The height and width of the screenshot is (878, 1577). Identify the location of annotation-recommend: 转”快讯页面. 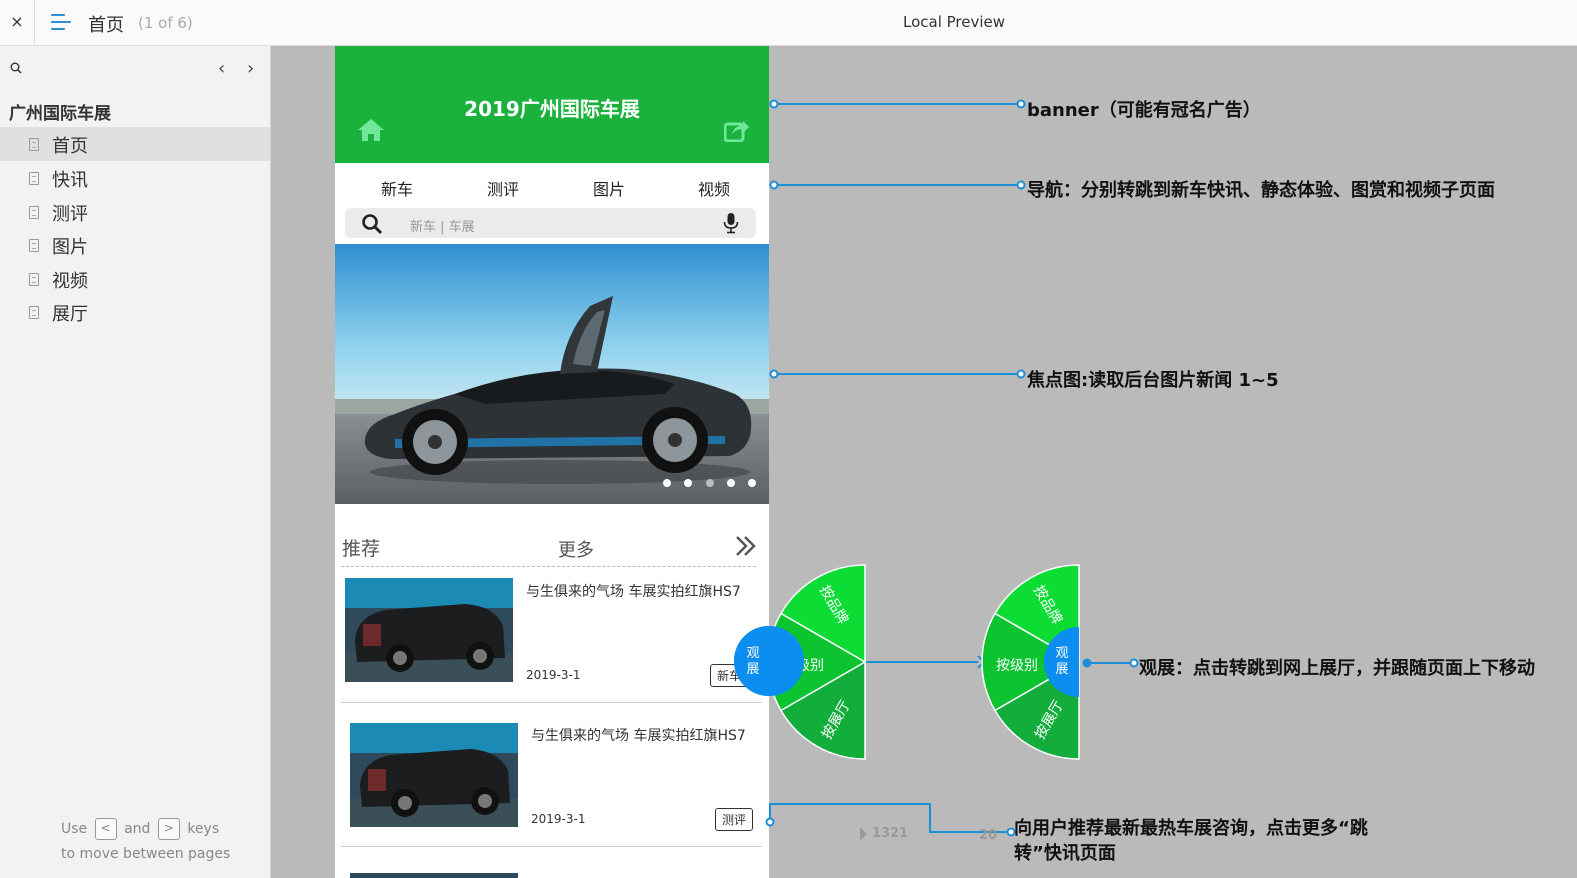
(1065, 853).